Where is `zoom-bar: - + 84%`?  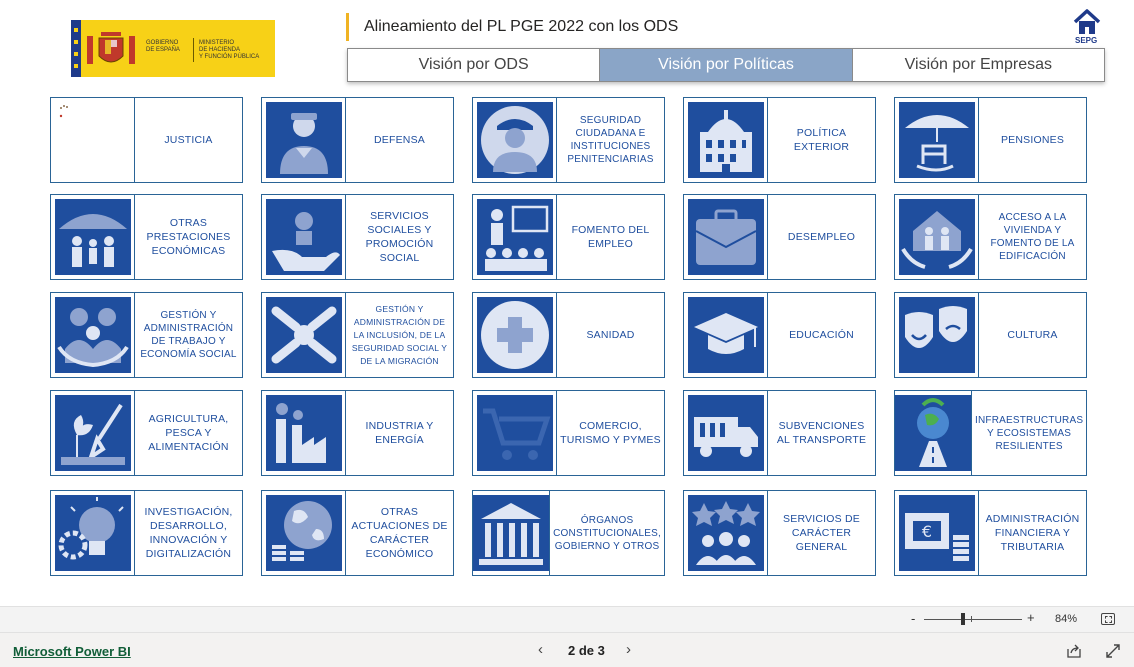 zoom-bar: - + 84% is located at coordinates (567, 619).